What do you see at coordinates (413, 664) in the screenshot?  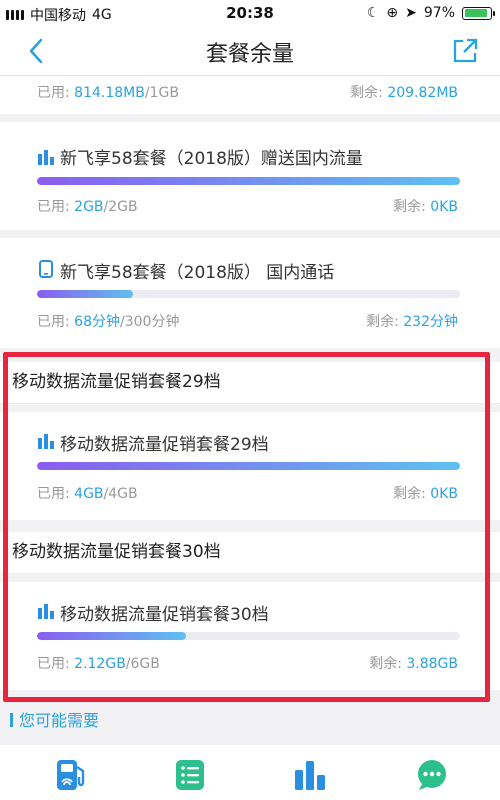 I see `remain-row: 剩余: 3.88GB` at bounding box center [413, 664].